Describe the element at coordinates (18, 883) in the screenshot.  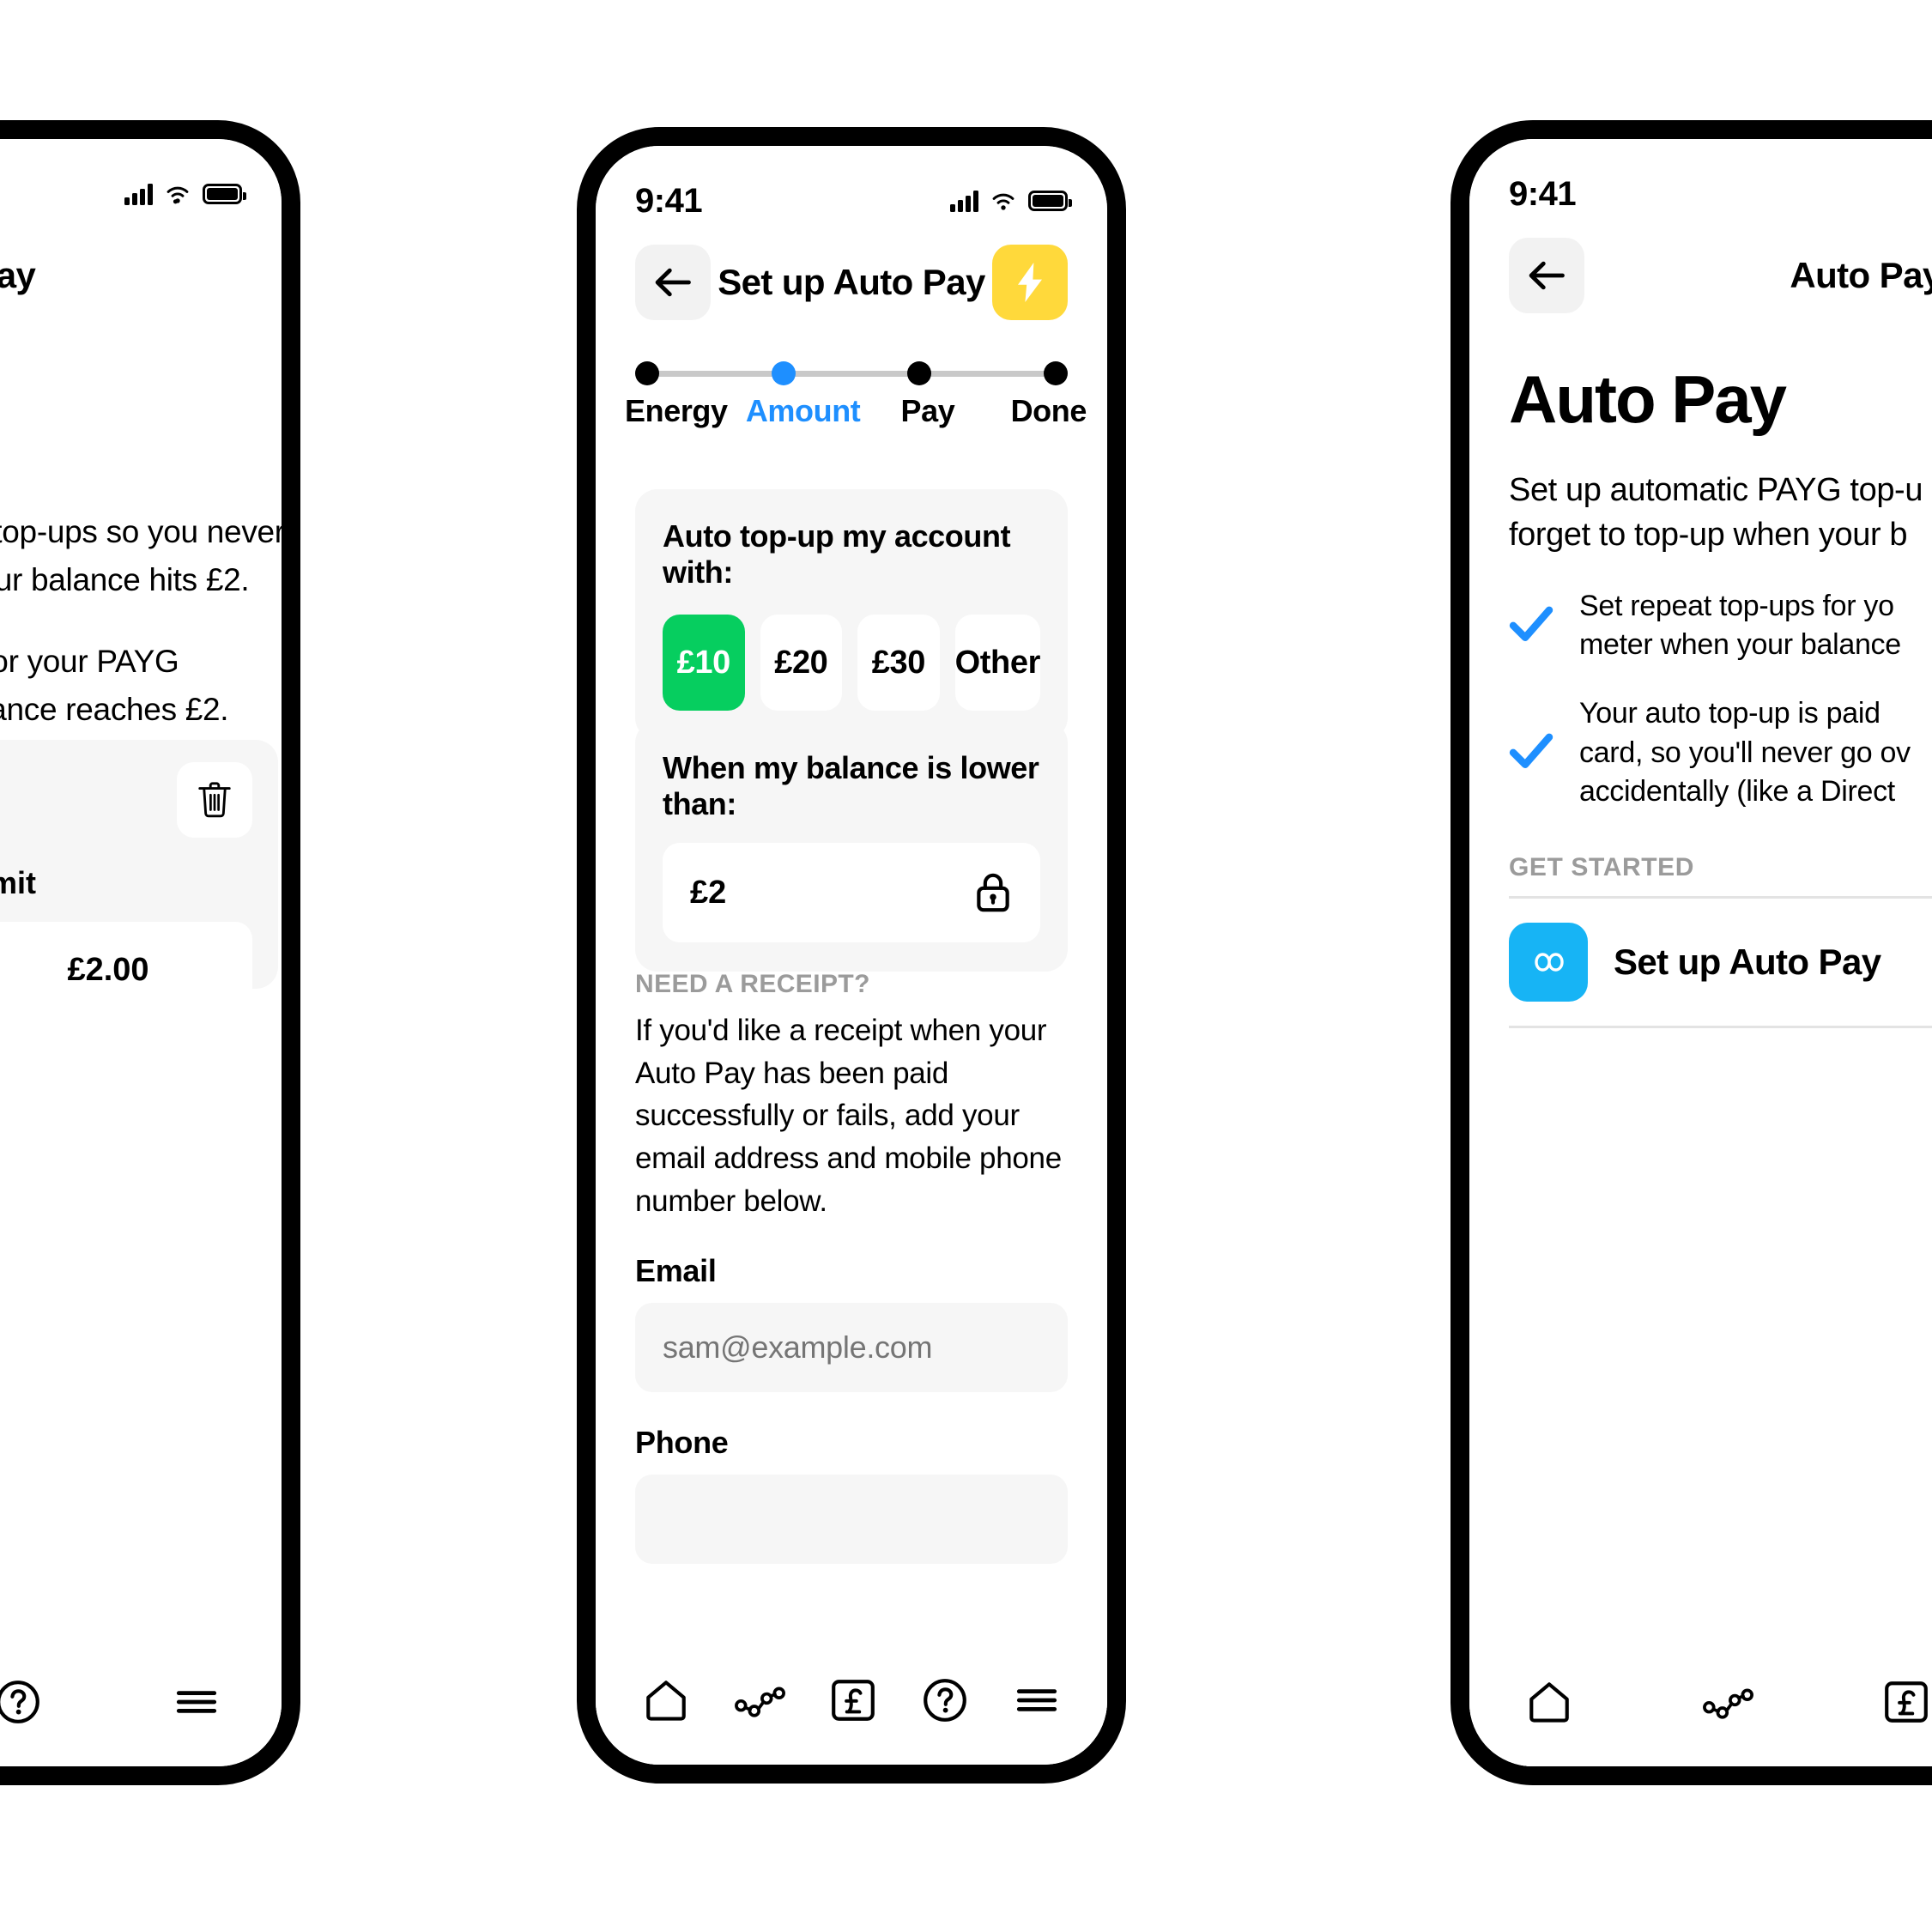
I see `credit-limit-label: Credit limit` at that location.